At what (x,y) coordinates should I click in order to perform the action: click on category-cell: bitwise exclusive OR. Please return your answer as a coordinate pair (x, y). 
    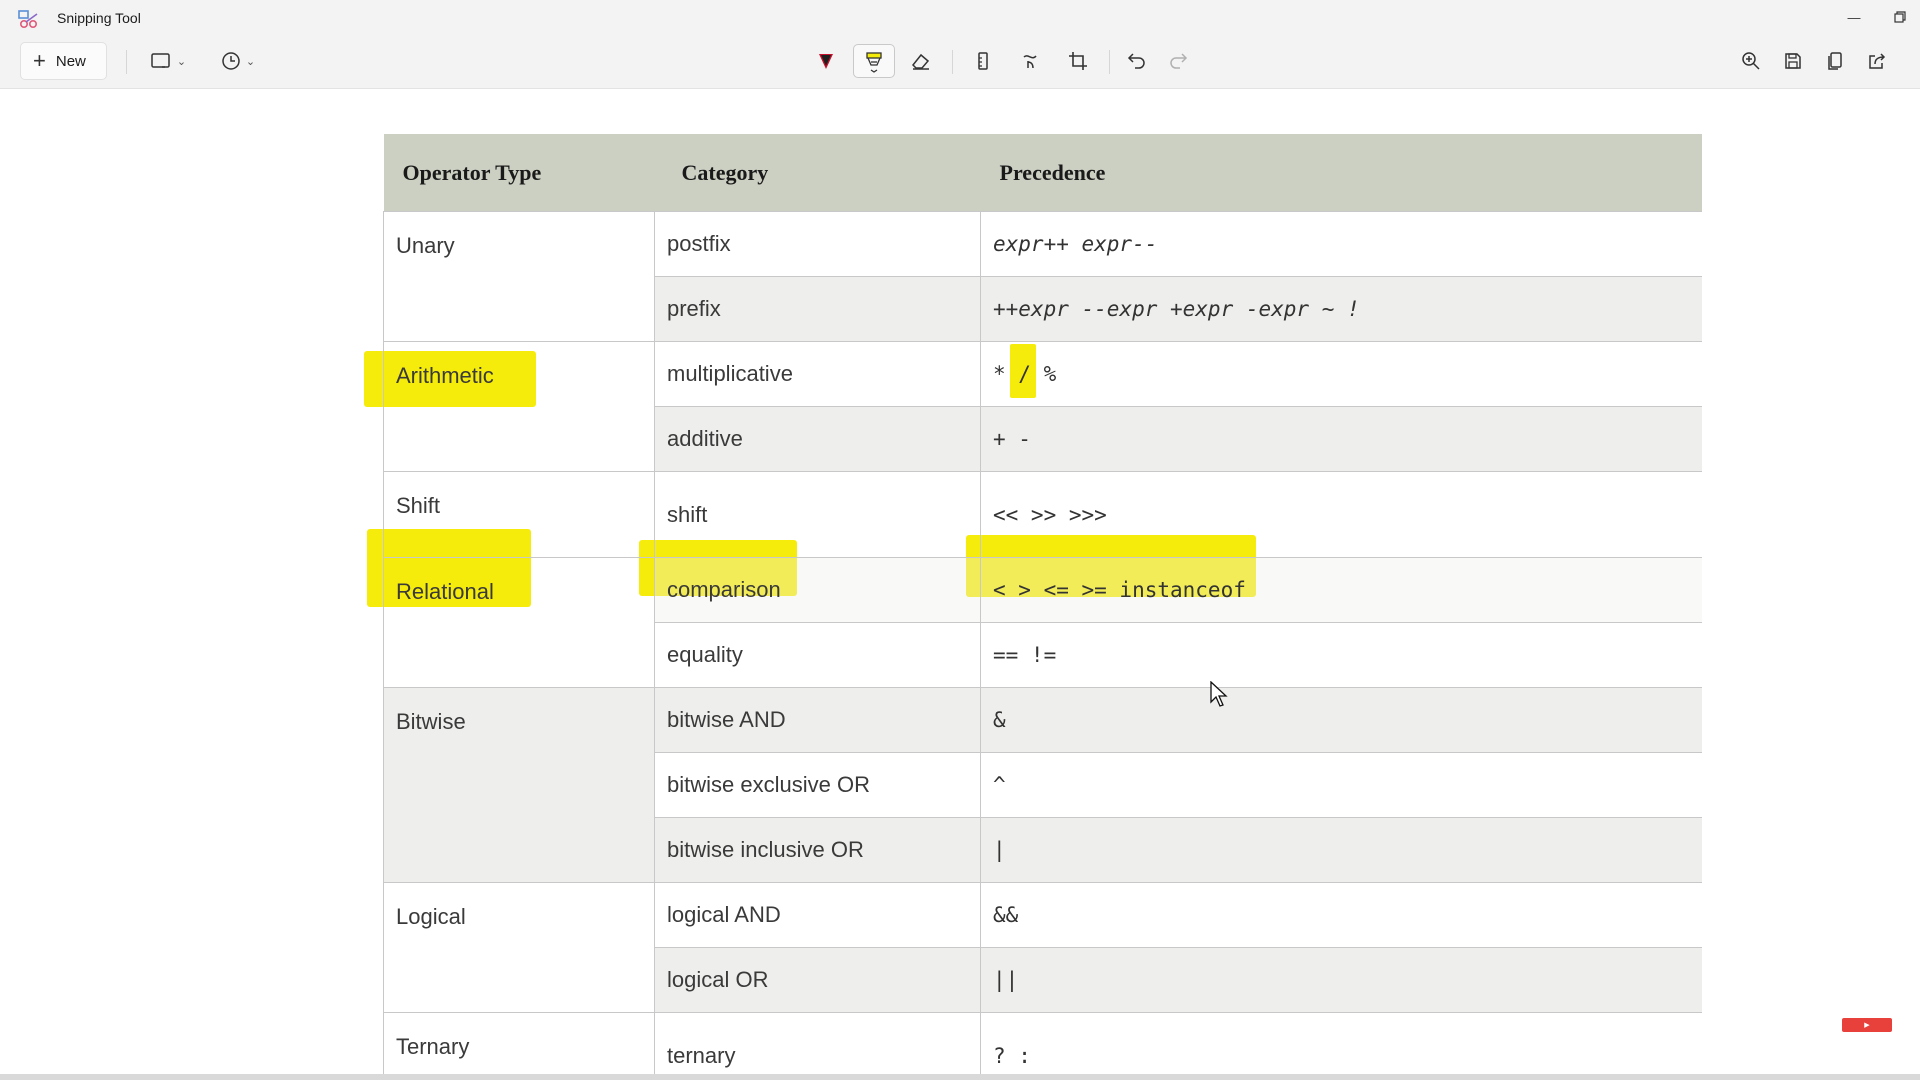
    Looking at the image, I should click on (817, 785).